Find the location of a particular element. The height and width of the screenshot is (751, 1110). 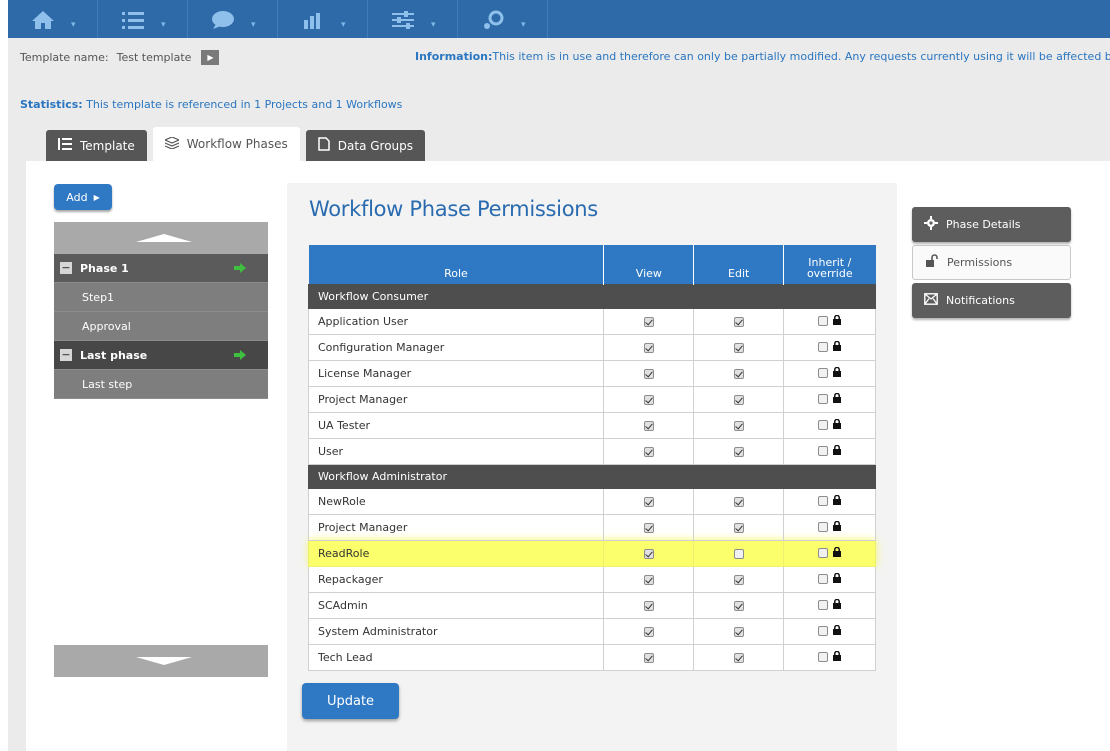

tree-step-label: Step1 is located at coordinates (98, 297).